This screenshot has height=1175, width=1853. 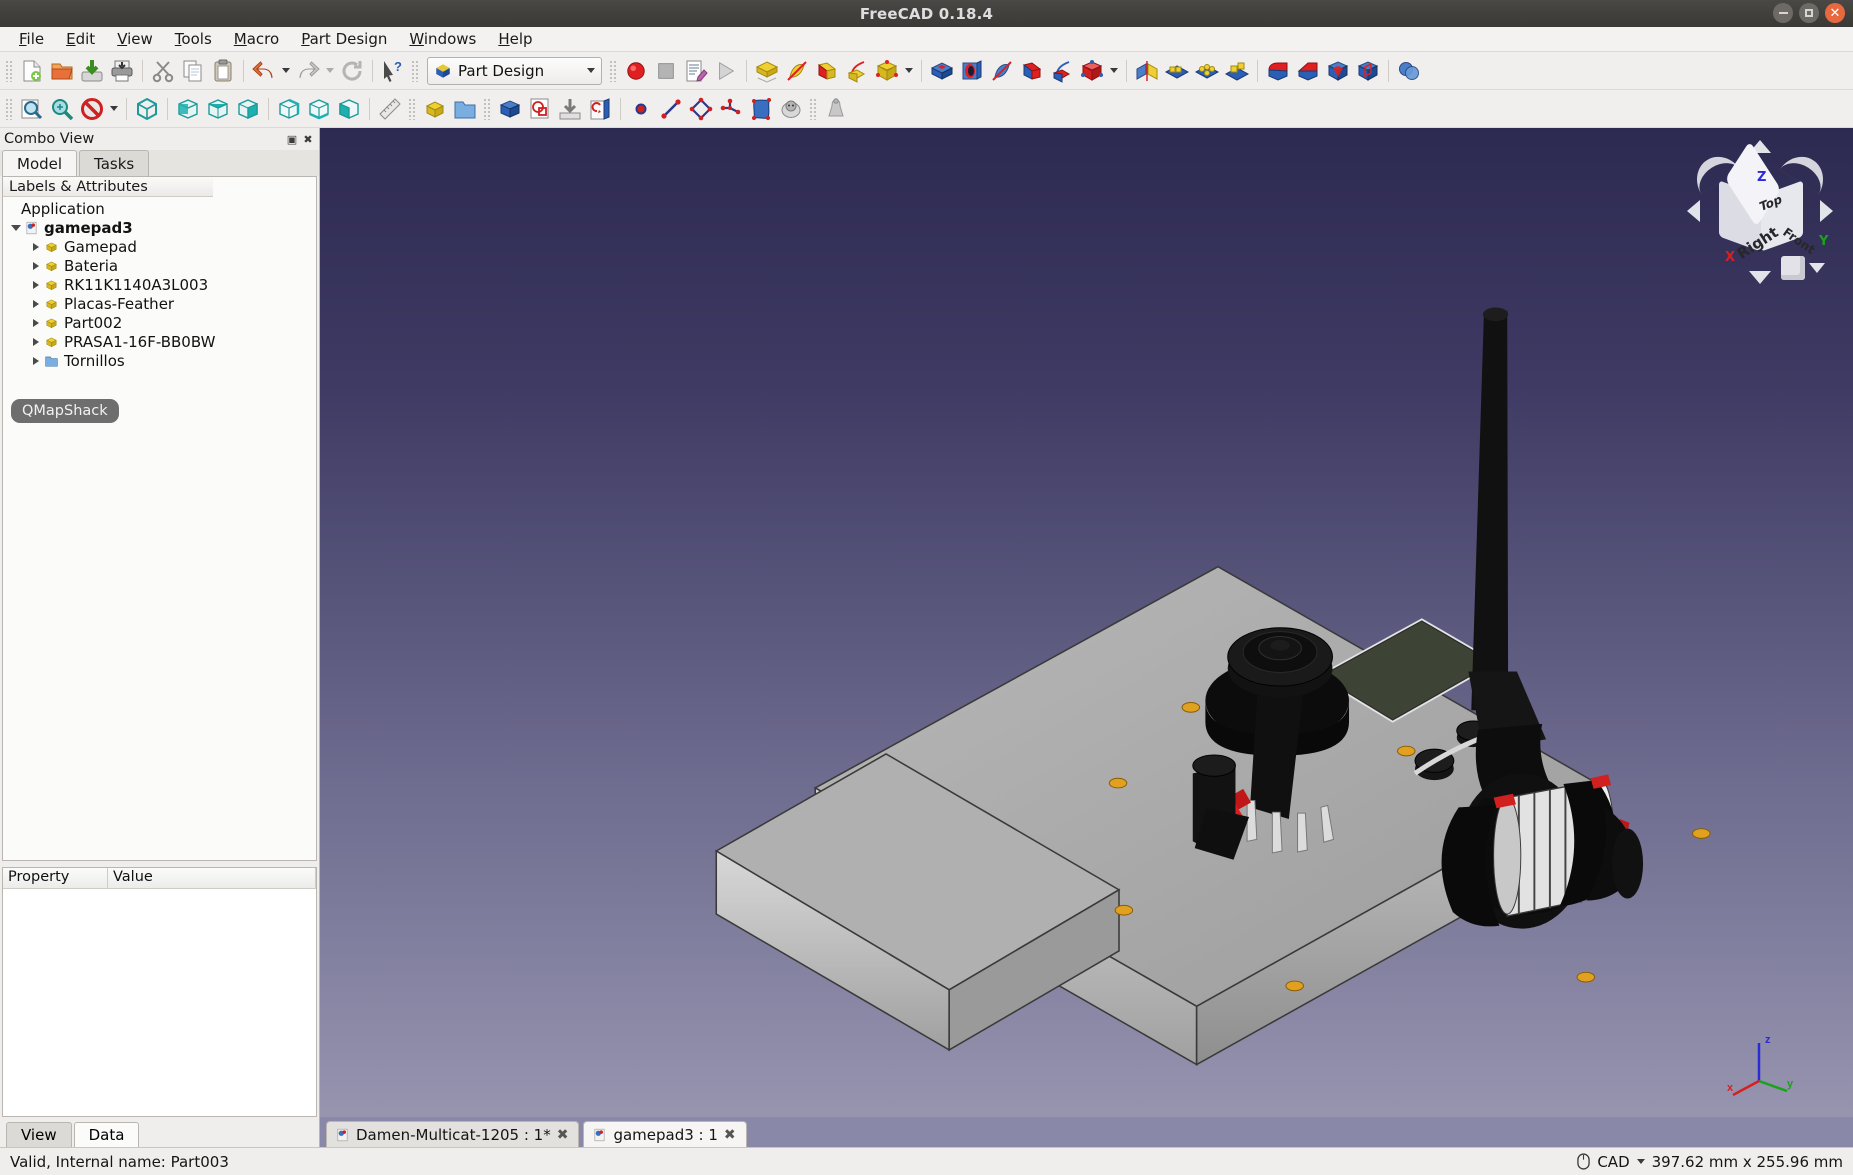 What do you see at coordinates (114, 163) in the screenshot?
I see `tab-tasks: Tasks` at bounding box center [114, 163].